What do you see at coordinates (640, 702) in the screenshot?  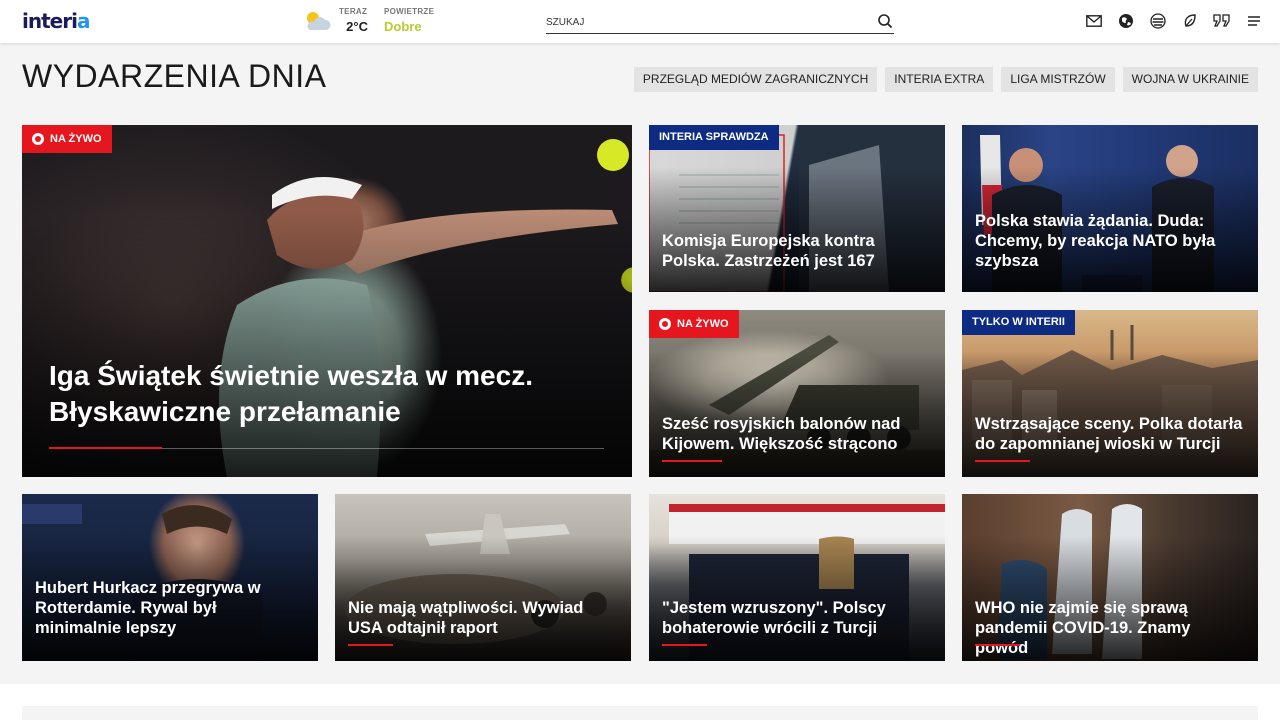 I see `next-section-strip` at bounding box center [640, 702].